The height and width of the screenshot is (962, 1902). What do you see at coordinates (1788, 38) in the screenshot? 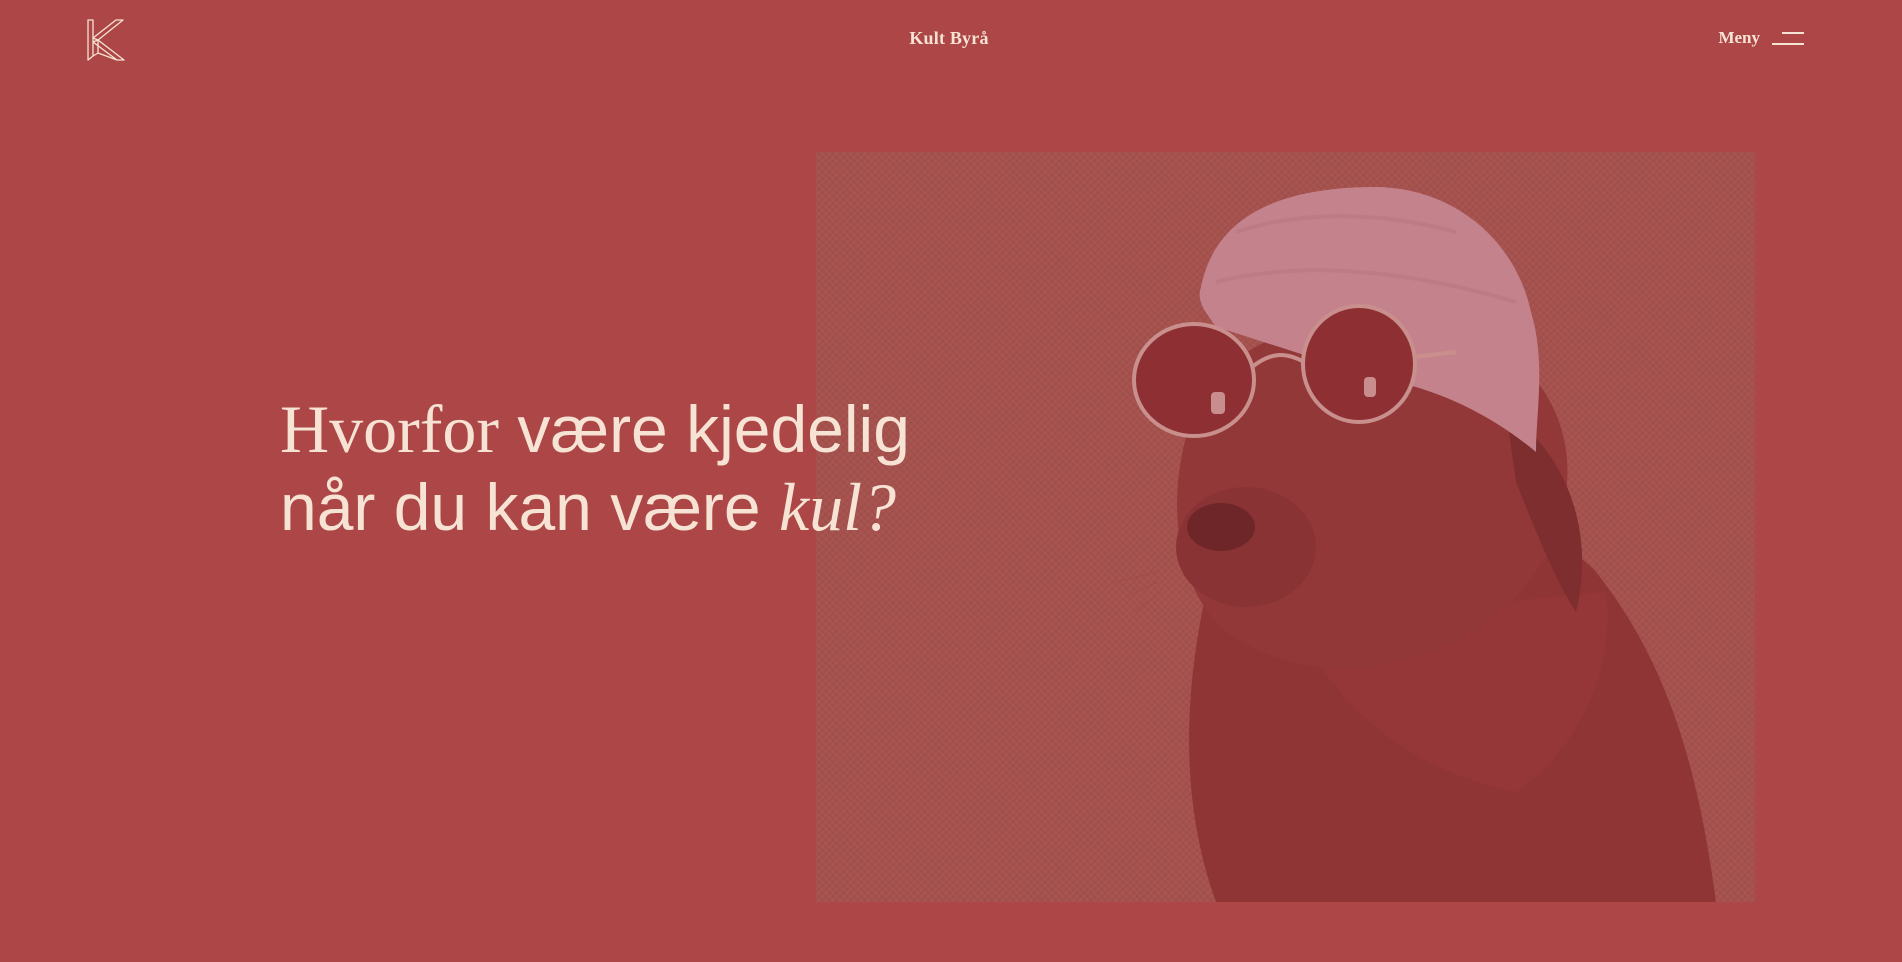
I see `hamburger-icon` at bounding box center [1788, 38].